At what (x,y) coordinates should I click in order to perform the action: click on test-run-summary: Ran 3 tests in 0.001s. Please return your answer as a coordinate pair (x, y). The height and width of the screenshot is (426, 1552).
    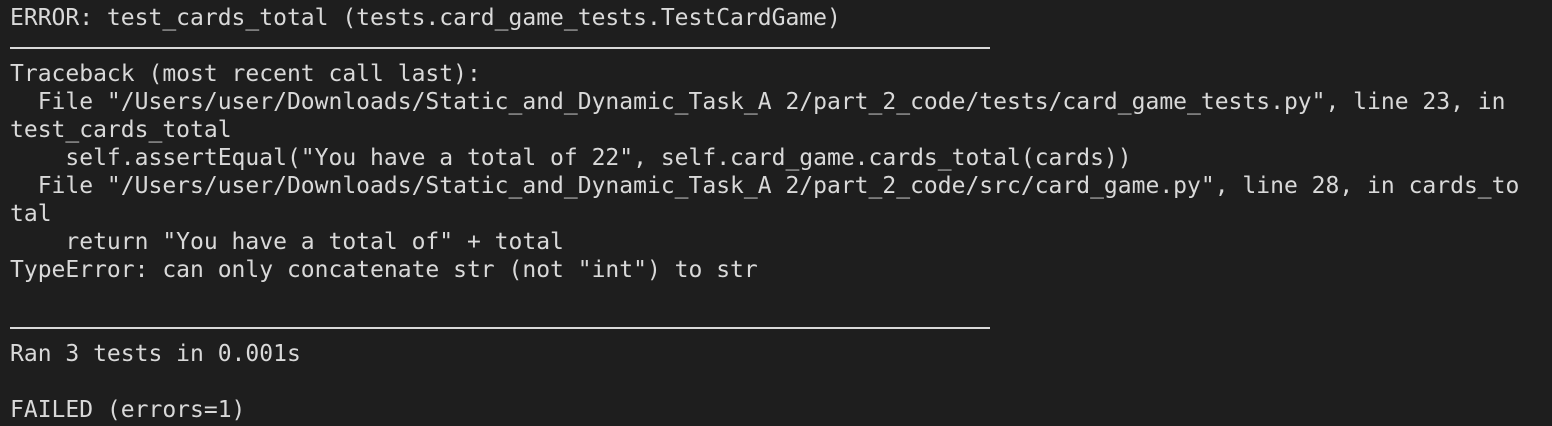
    Looking at the image, I should click on (155, 354).